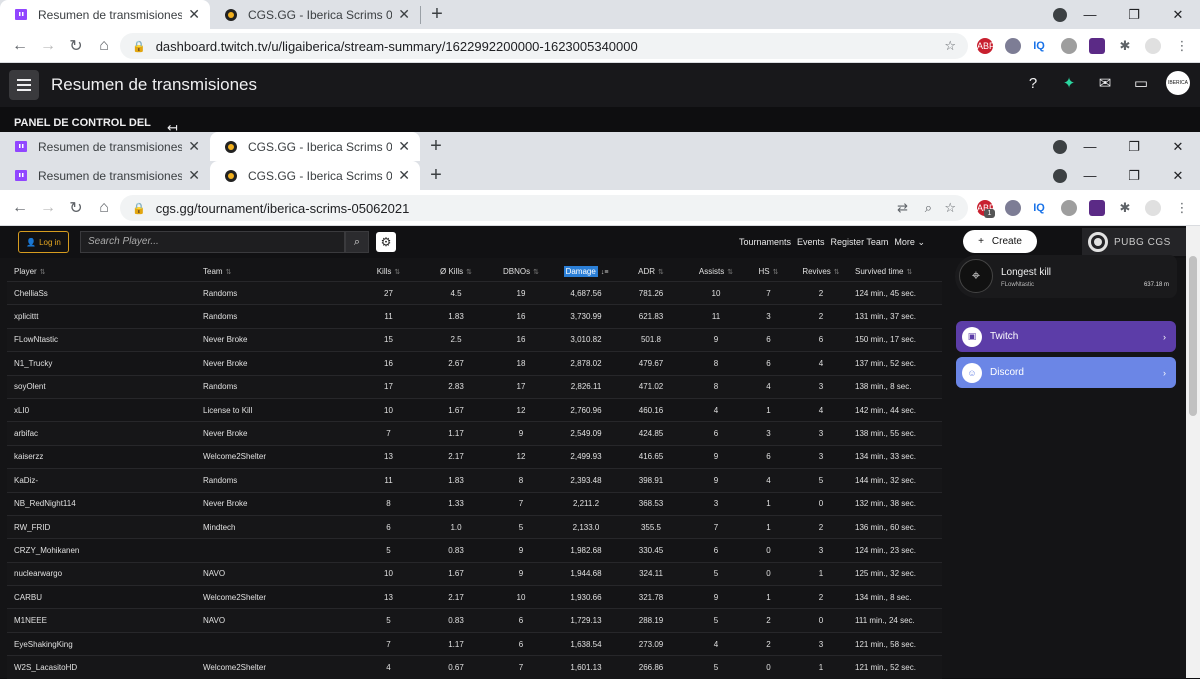 The height and width of the screenshot is (679, 1200). I want to click on player-name: W2S_LacasitoHD, so click(101, 667).